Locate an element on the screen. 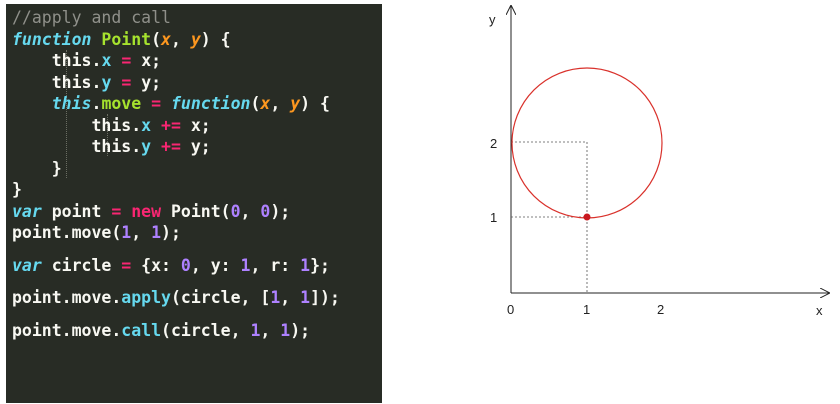 The width and height of the screenshot is (840, 404). code-line-5: this.move = function(x, y) { is located at coordinates (190, 103).